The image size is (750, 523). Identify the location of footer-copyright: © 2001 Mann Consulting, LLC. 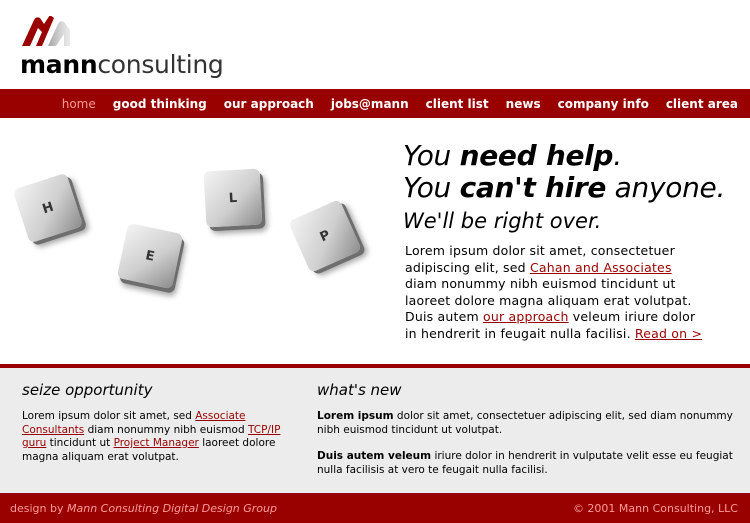
(655, 508).